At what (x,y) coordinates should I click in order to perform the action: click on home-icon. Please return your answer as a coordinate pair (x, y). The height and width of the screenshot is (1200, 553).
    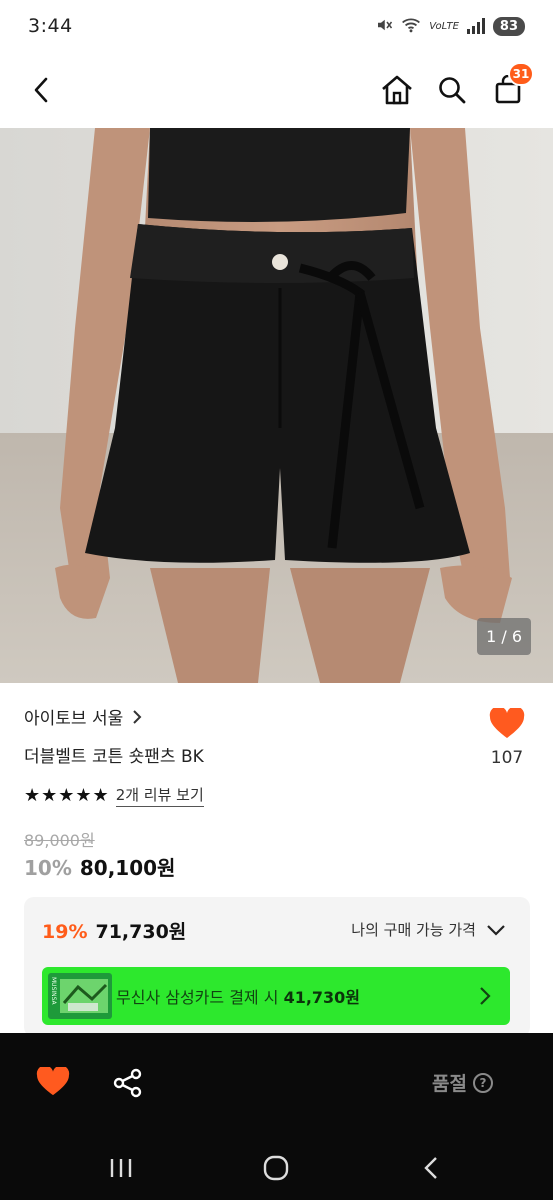
    Looking at the image, I should click on (397, 90).